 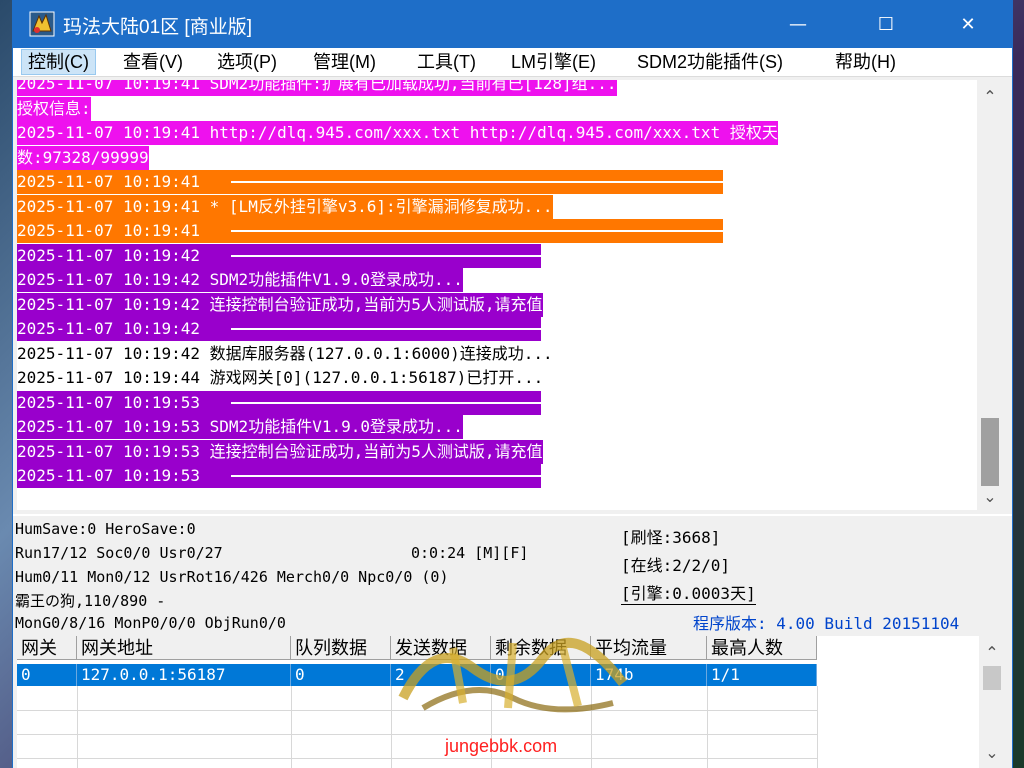 What do you see at coordinates (990, 295) in the screenshot?
I see `log-scrollbar: ⌃ ⌄` at bounding box center [990, 295].